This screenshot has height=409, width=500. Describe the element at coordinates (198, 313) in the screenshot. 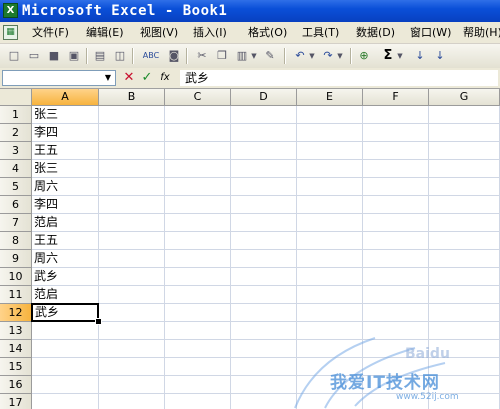

I see `cell-c12` at that location.